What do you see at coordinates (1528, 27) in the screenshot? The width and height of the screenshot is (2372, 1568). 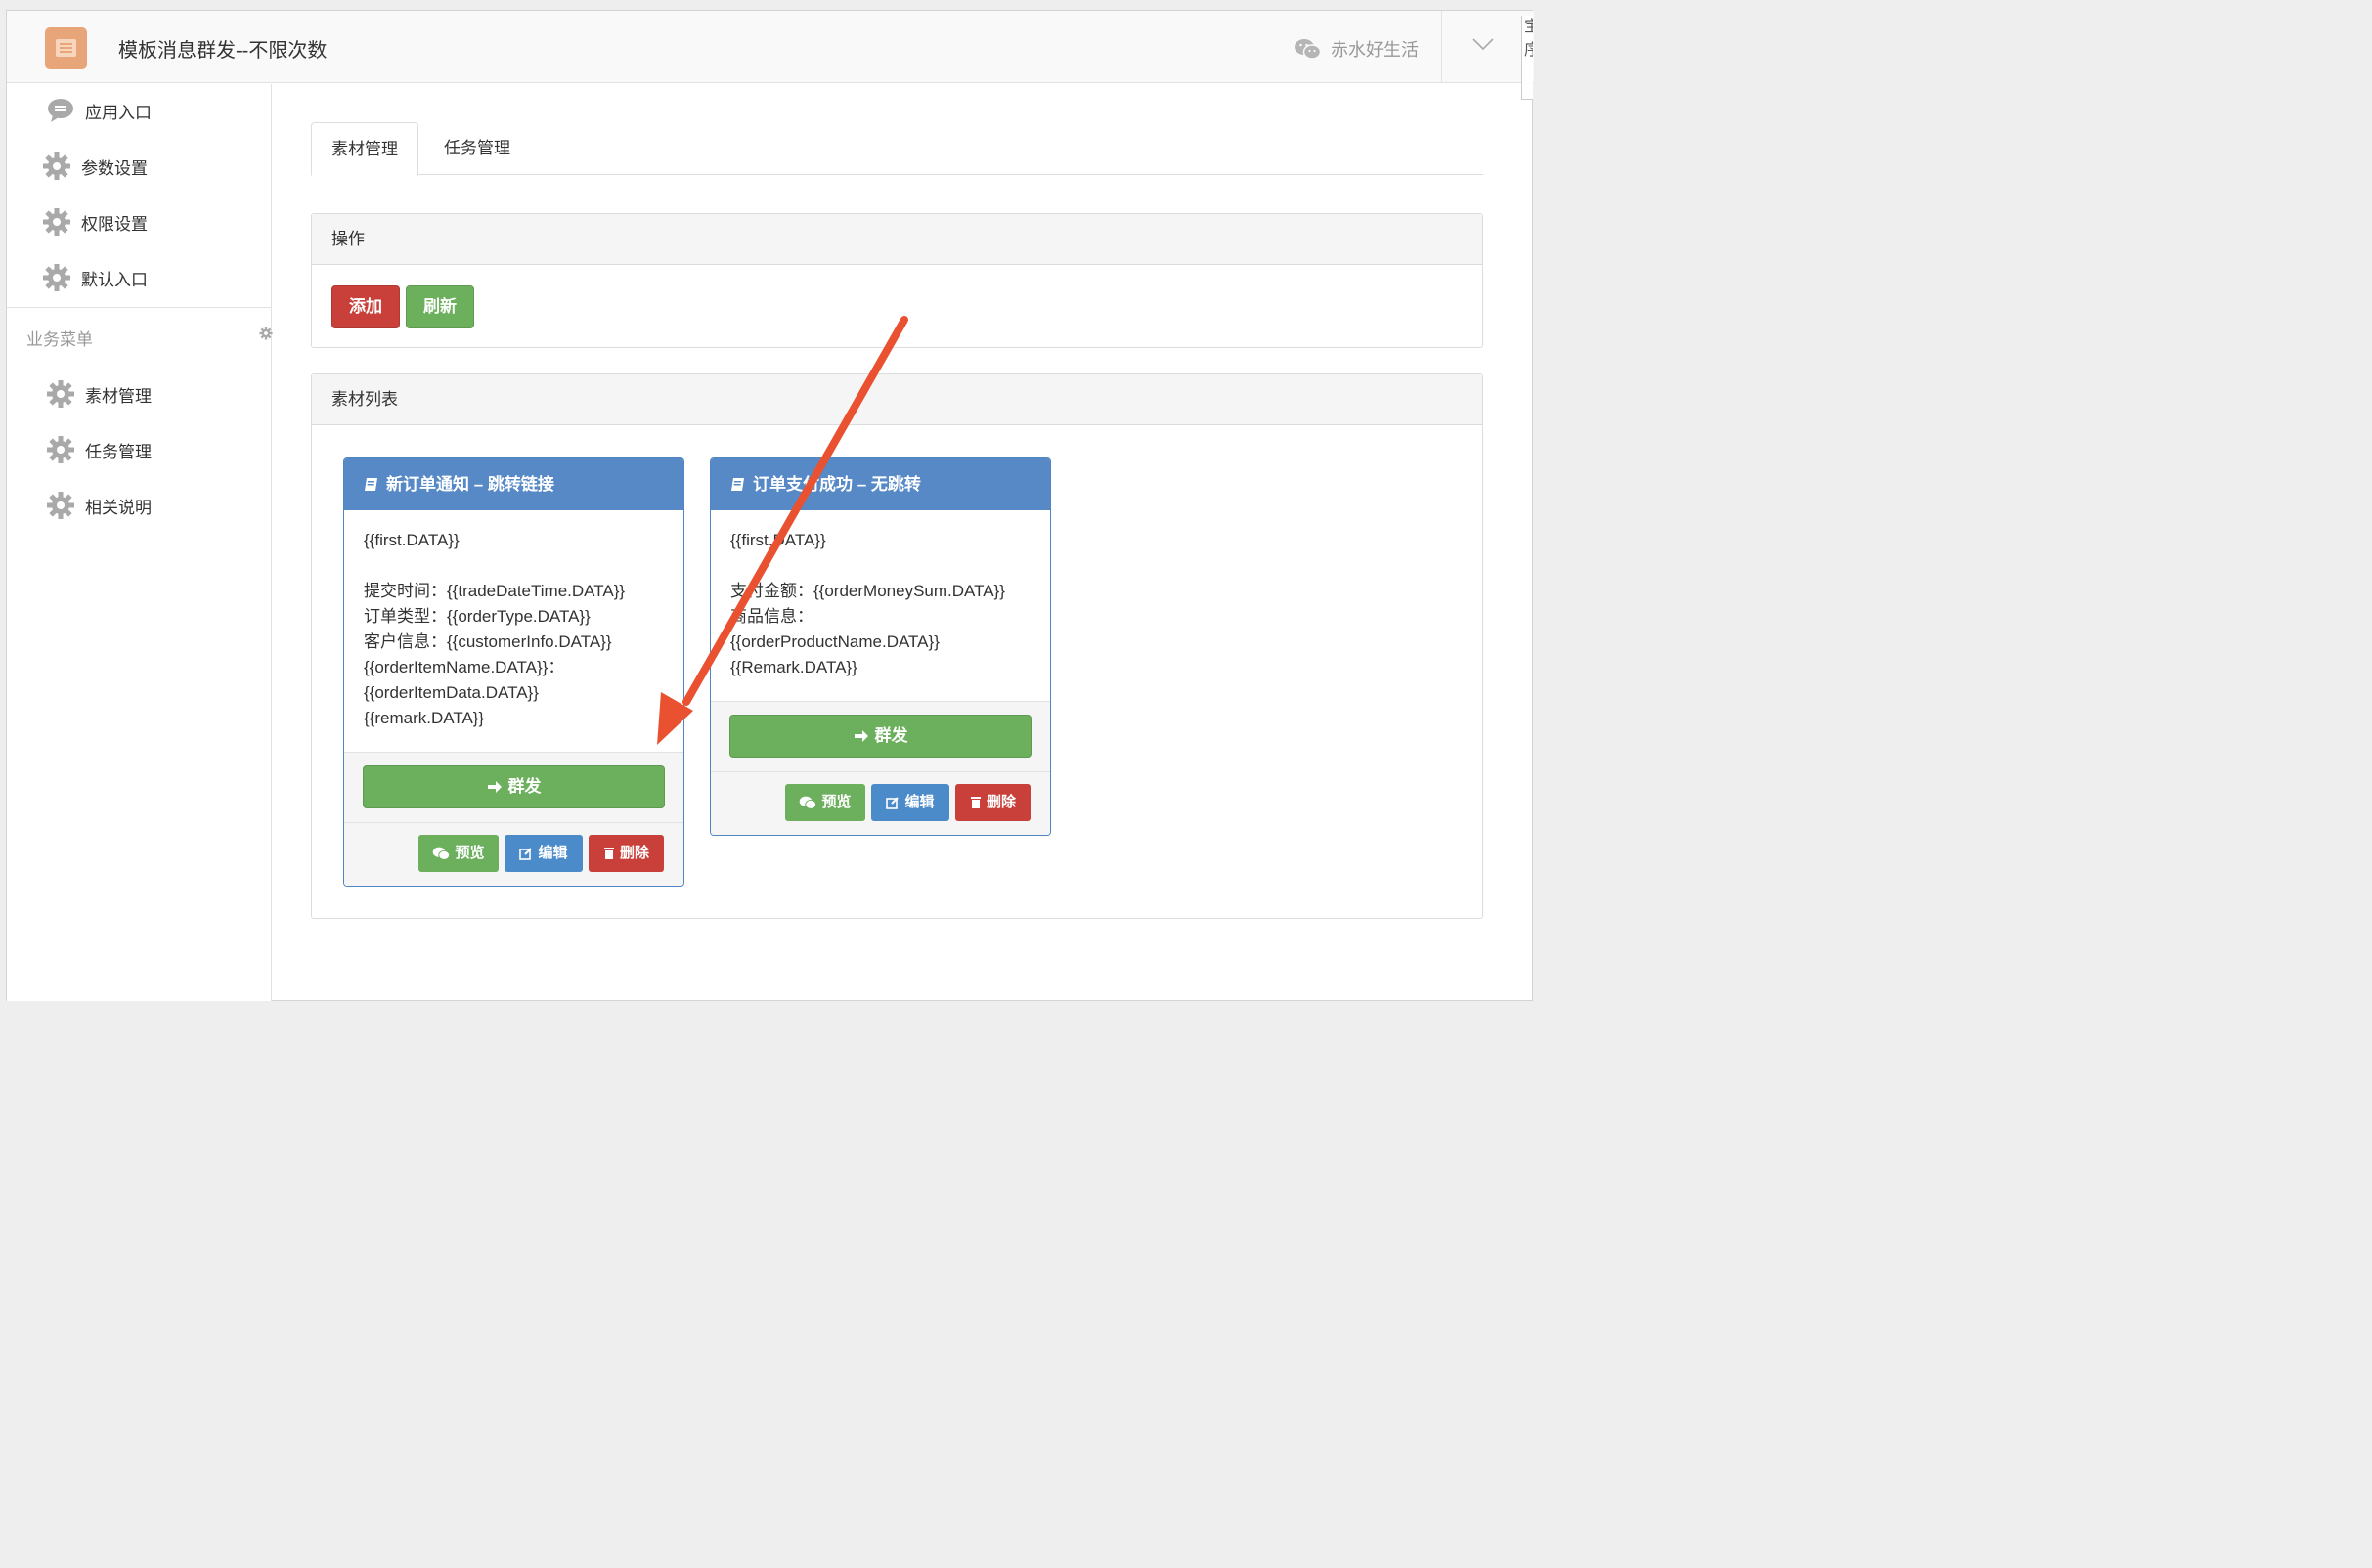 I see `edge-char: 宝` at bounding box center [1528, 27].